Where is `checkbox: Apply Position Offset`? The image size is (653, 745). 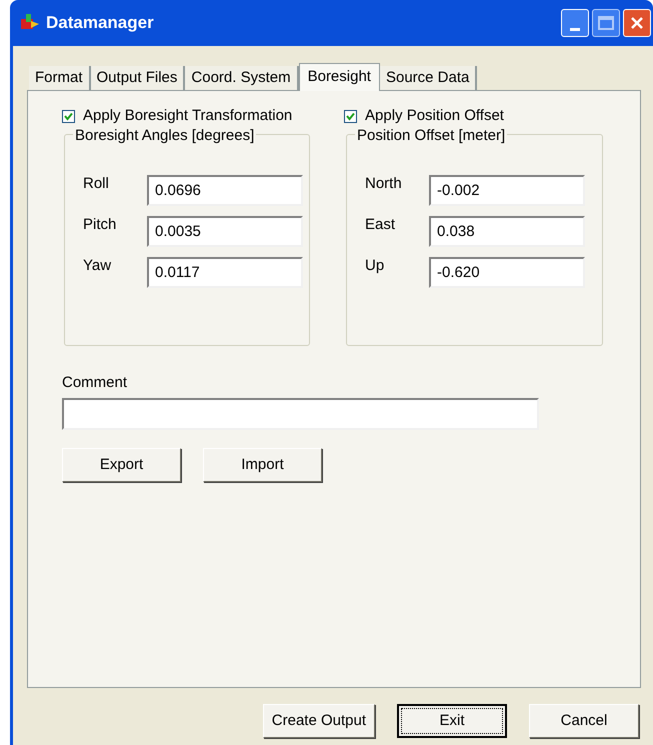 checkbox: Apply Position Offset is located at coordinates (424, 116).